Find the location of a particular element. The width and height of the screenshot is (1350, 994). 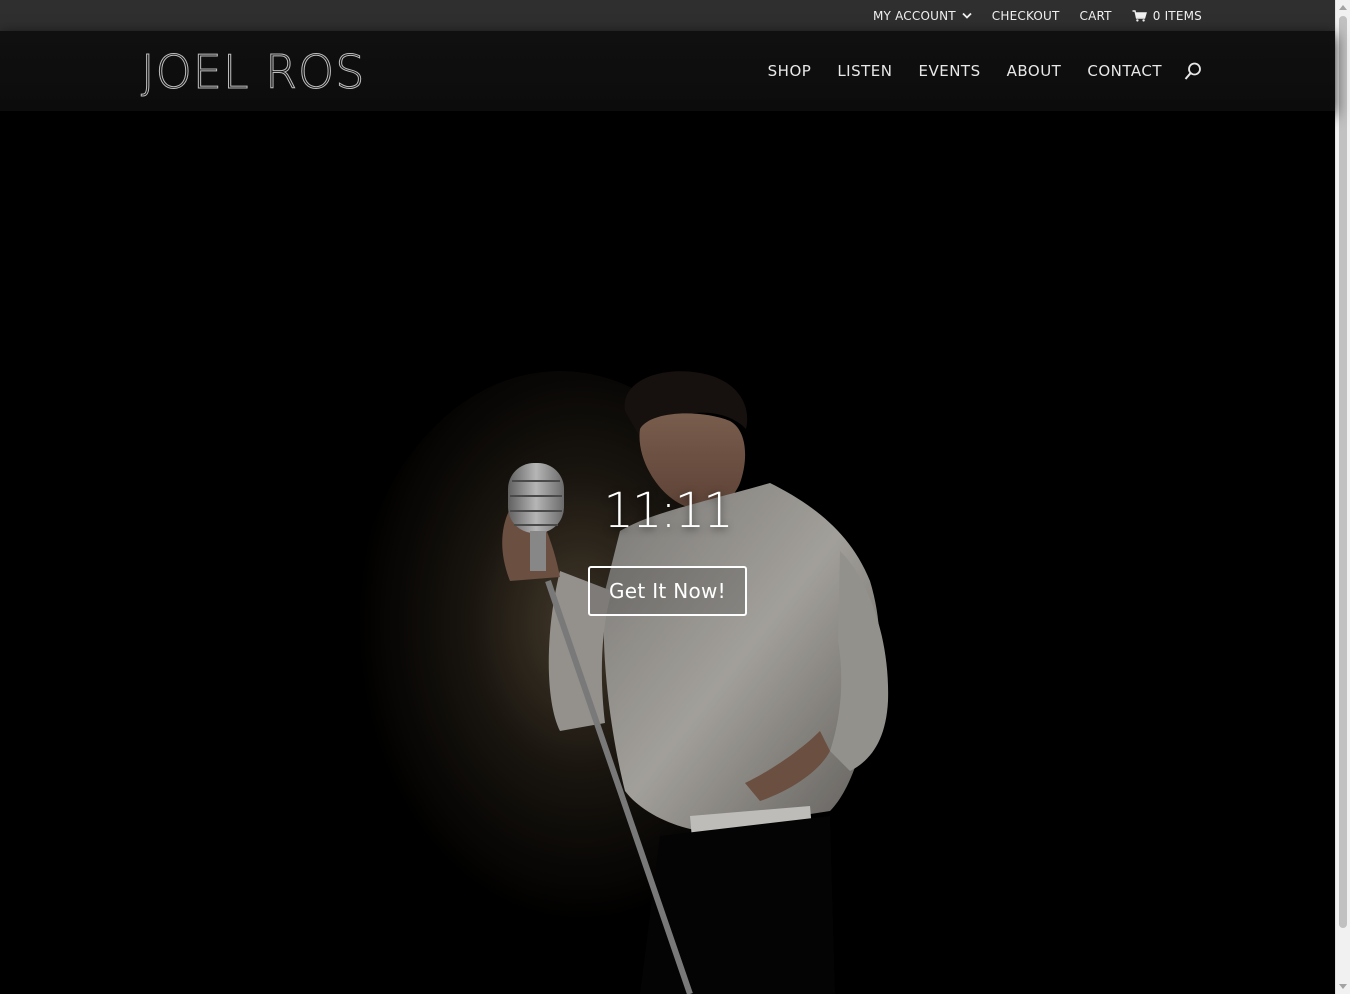

nav-item-contact: CONTACT is located at coordinates (1124, 71).